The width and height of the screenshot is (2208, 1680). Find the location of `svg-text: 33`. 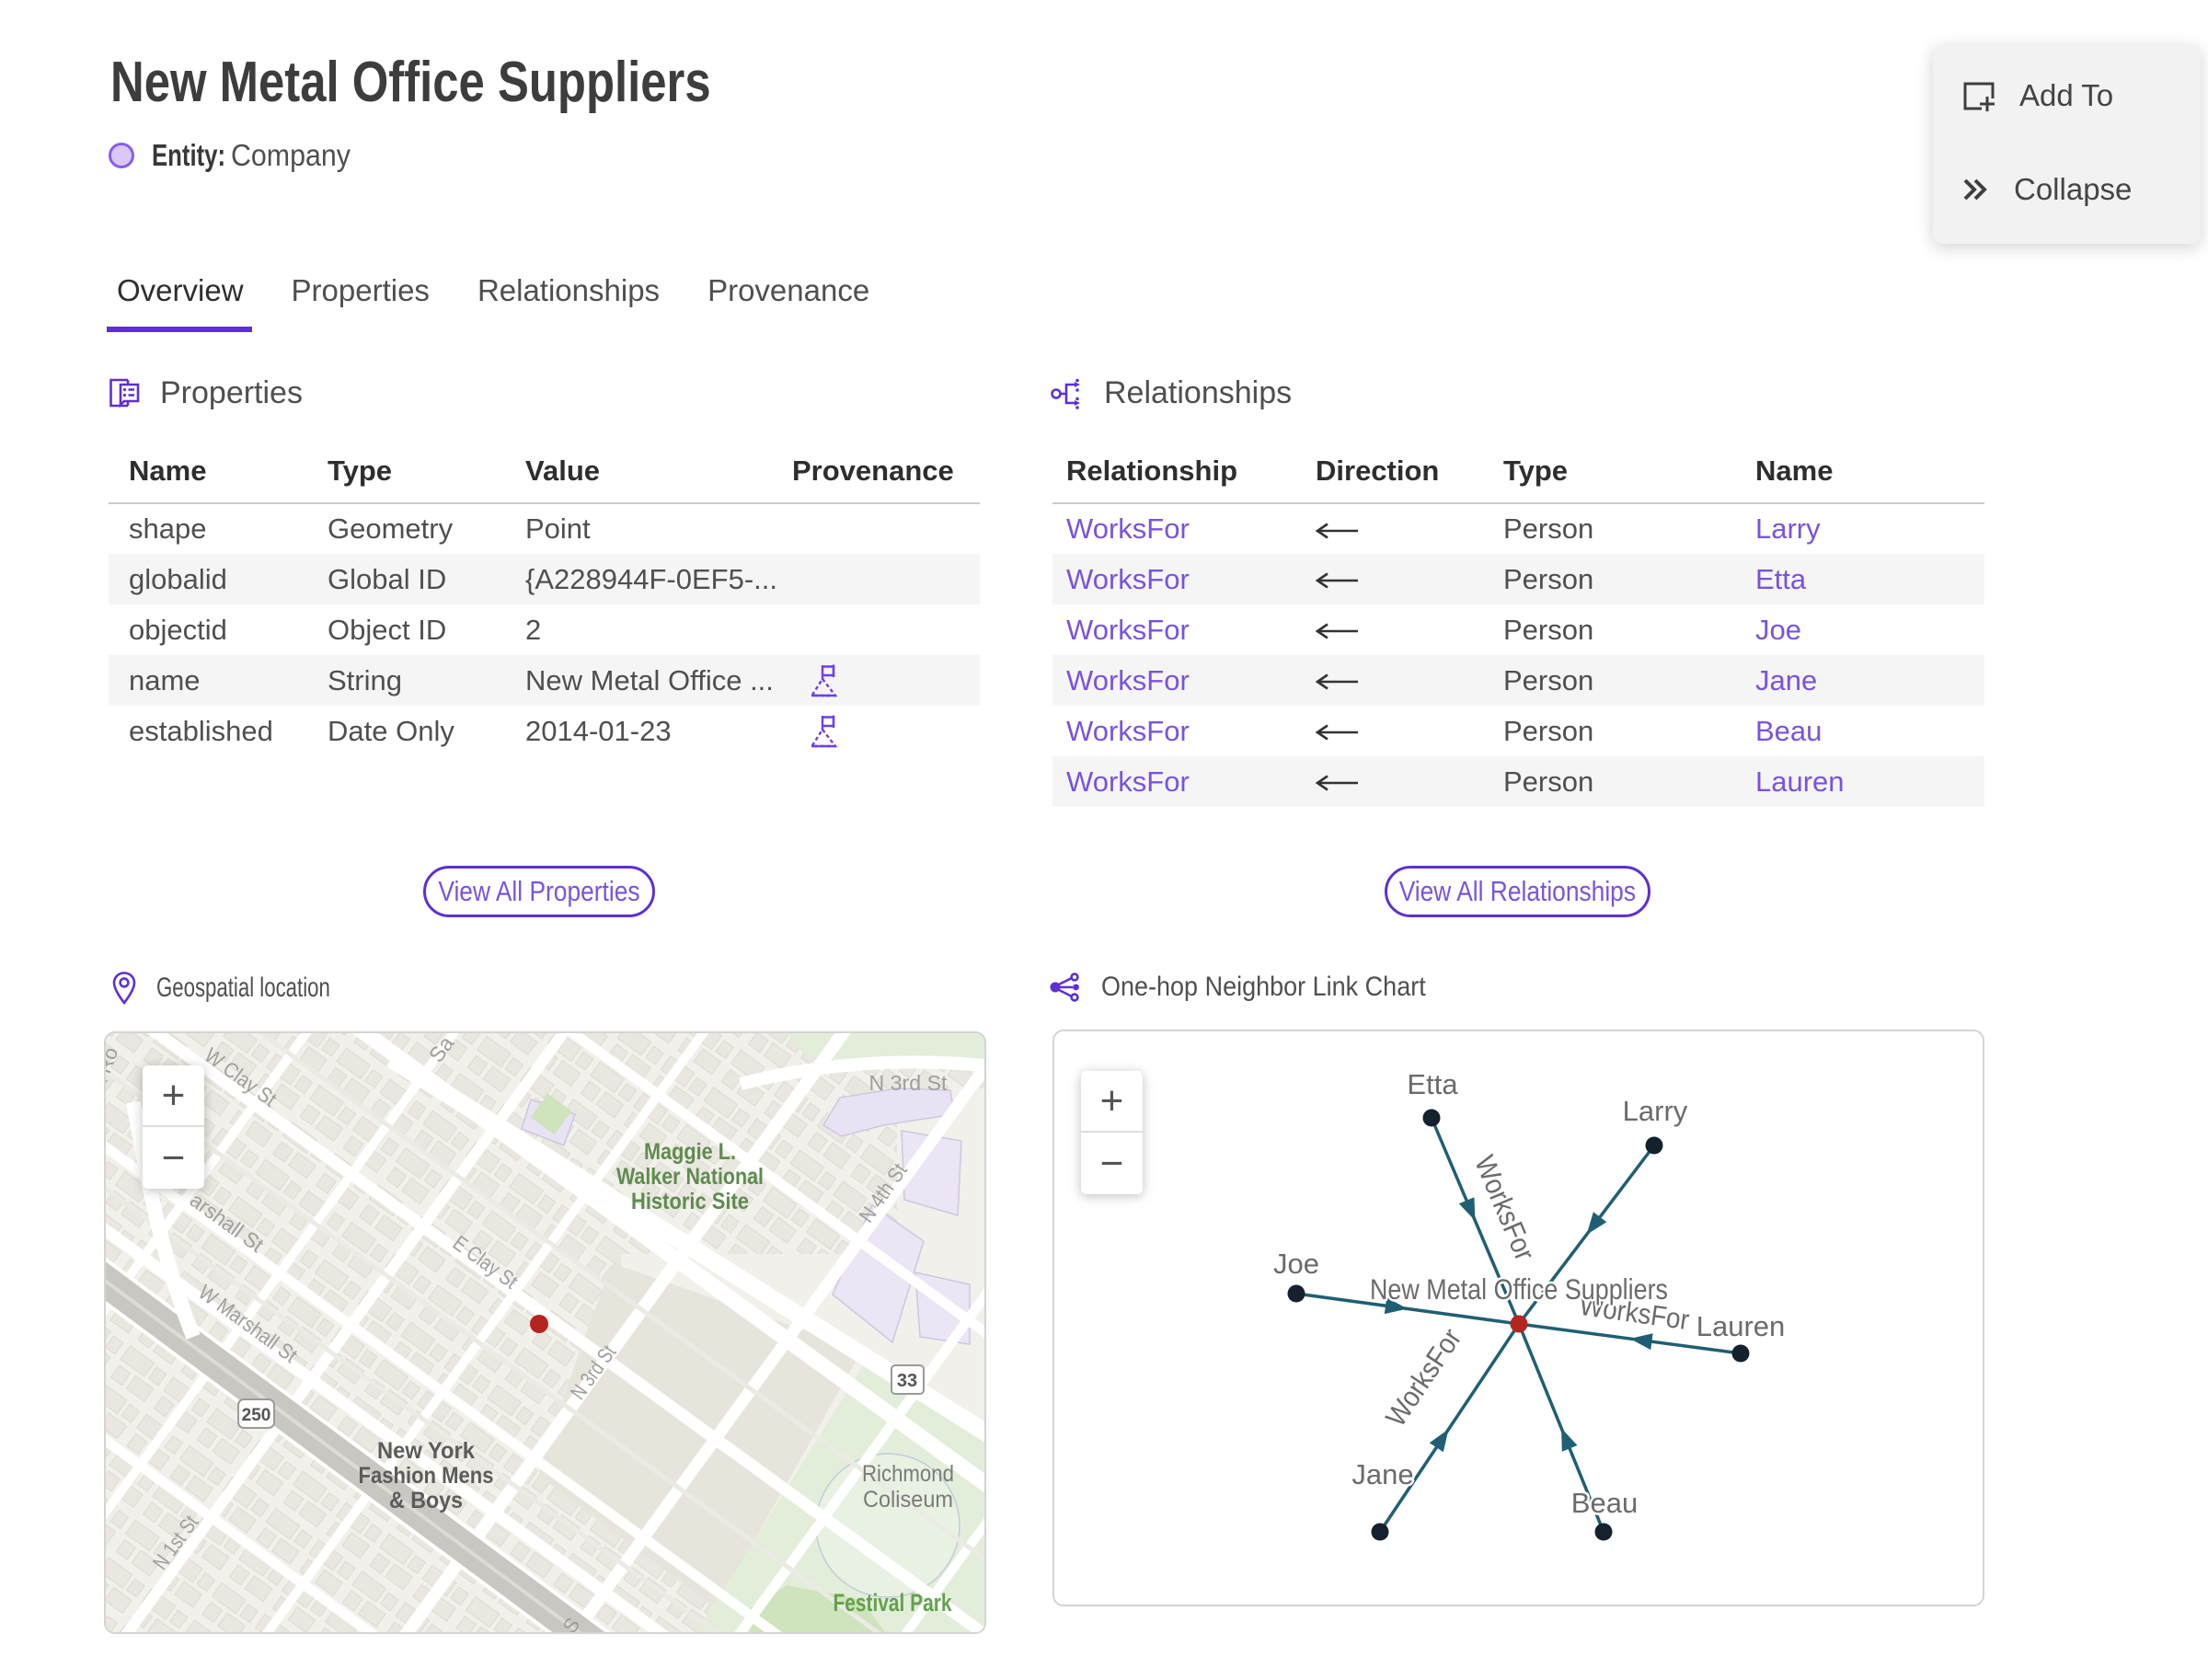

svg-text: 33 is located at coordinates (907, 1381).